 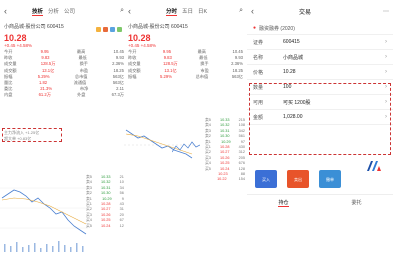 I want to click on quote-label: 外盘, so click(x=81, y=95).